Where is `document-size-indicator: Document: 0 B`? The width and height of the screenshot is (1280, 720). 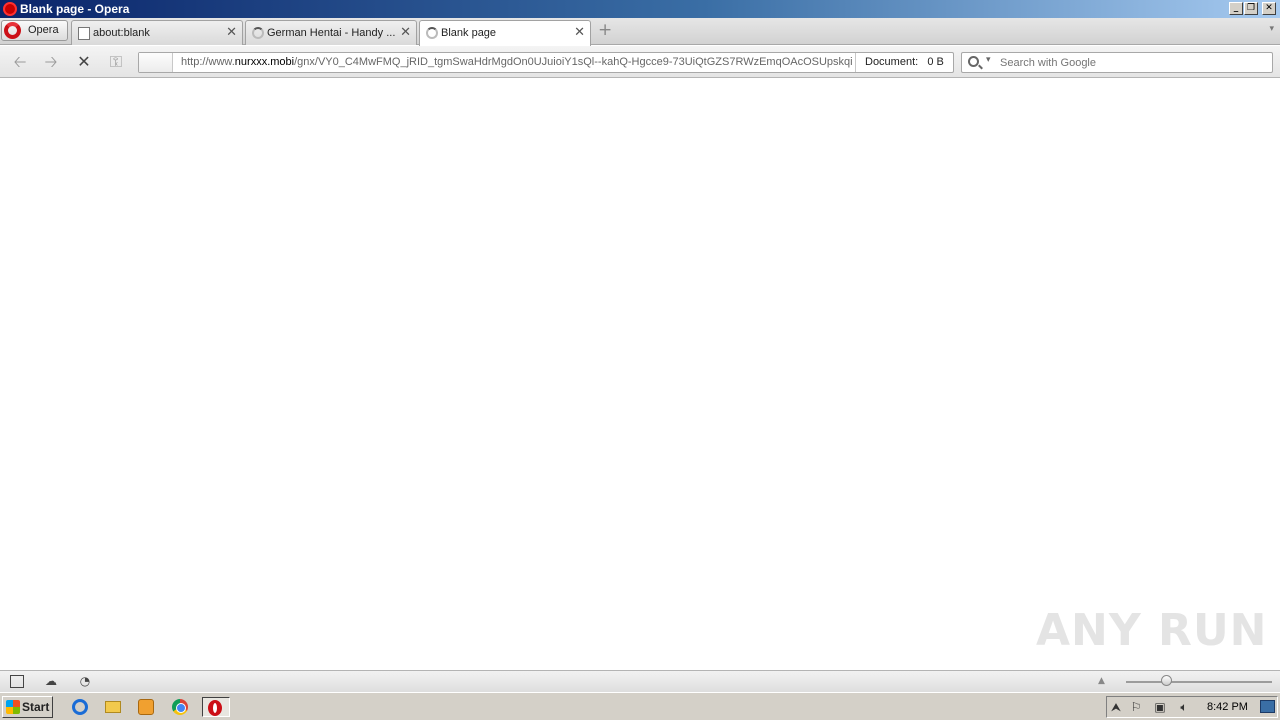
document-size-indicator: Document: 0 B is located at coordinates (904, 62).